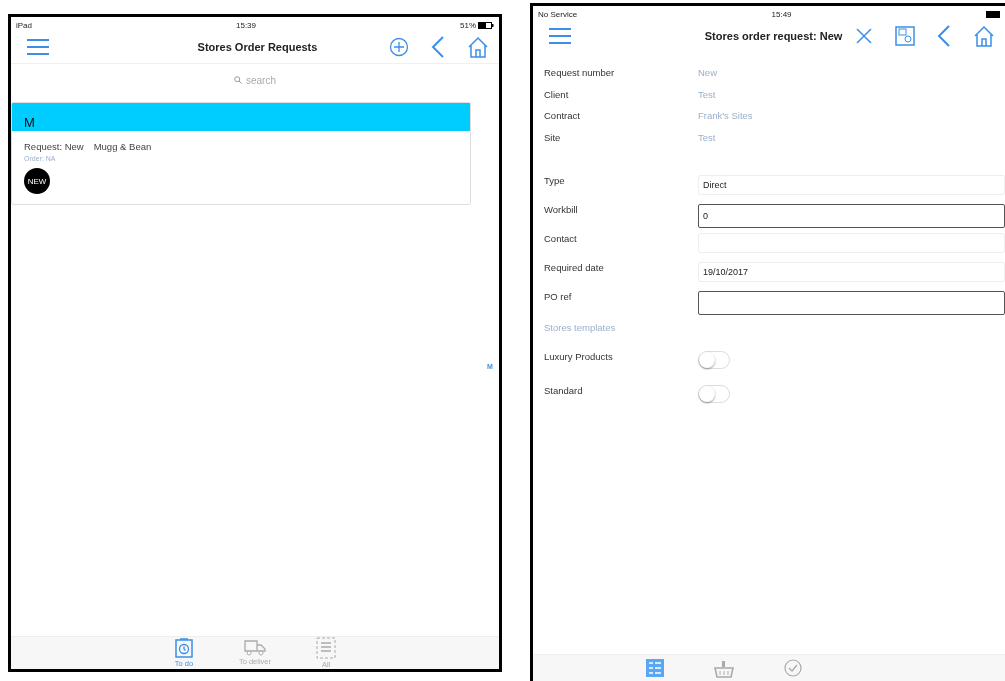  What do you see at coordinates (255, 648) in the screenshot?
I see `truck-icon` at bounding box center [255, 648].